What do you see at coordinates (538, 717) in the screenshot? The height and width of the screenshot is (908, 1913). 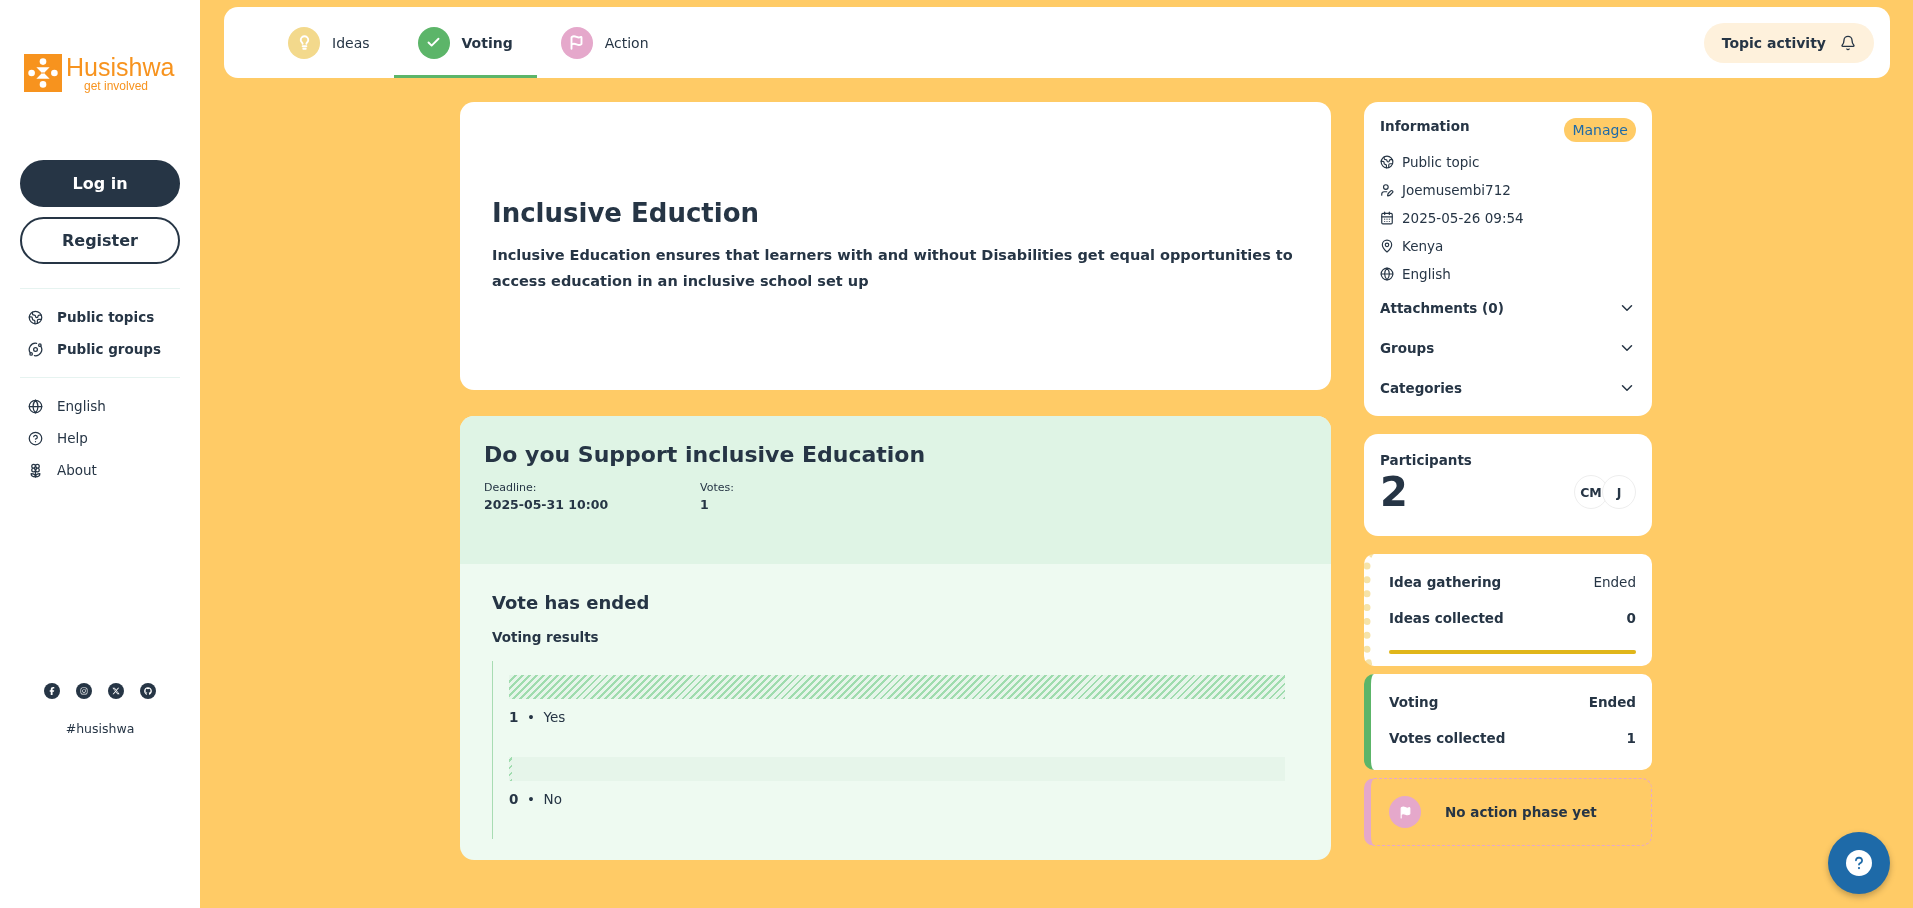 I see `result-label: 1 • Yes` at bounding box center [538, 717].